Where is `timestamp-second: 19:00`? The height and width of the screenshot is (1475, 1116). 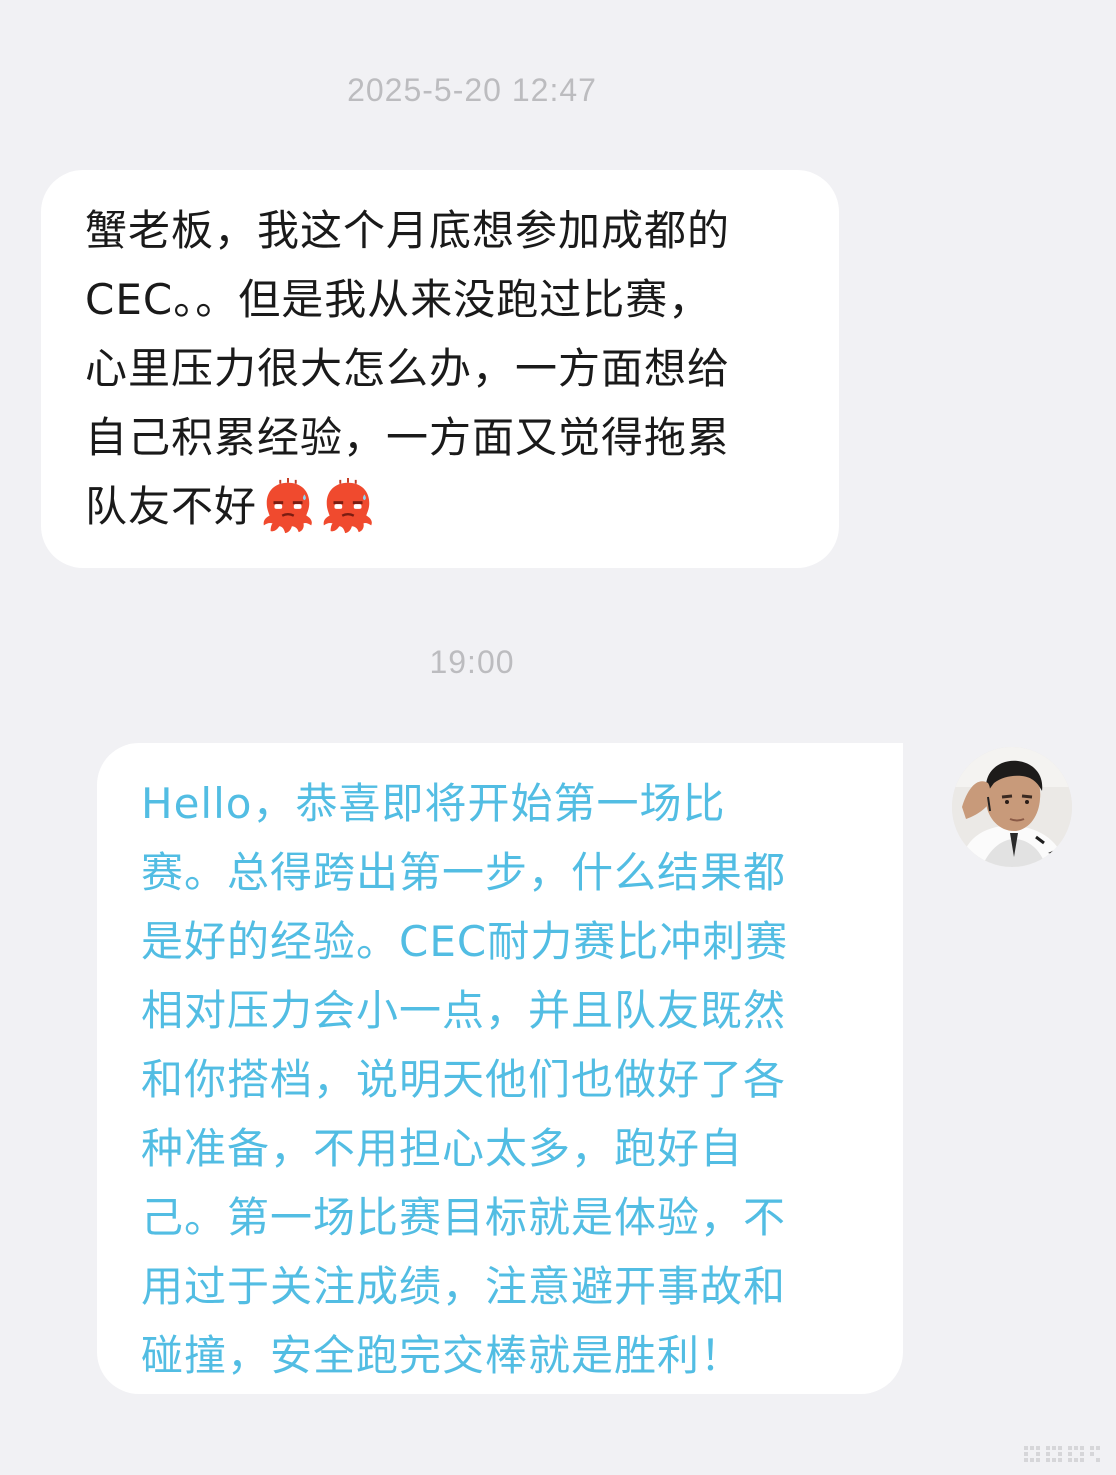 timestamp-second: 19:00 is located at coordinates (472, 662).